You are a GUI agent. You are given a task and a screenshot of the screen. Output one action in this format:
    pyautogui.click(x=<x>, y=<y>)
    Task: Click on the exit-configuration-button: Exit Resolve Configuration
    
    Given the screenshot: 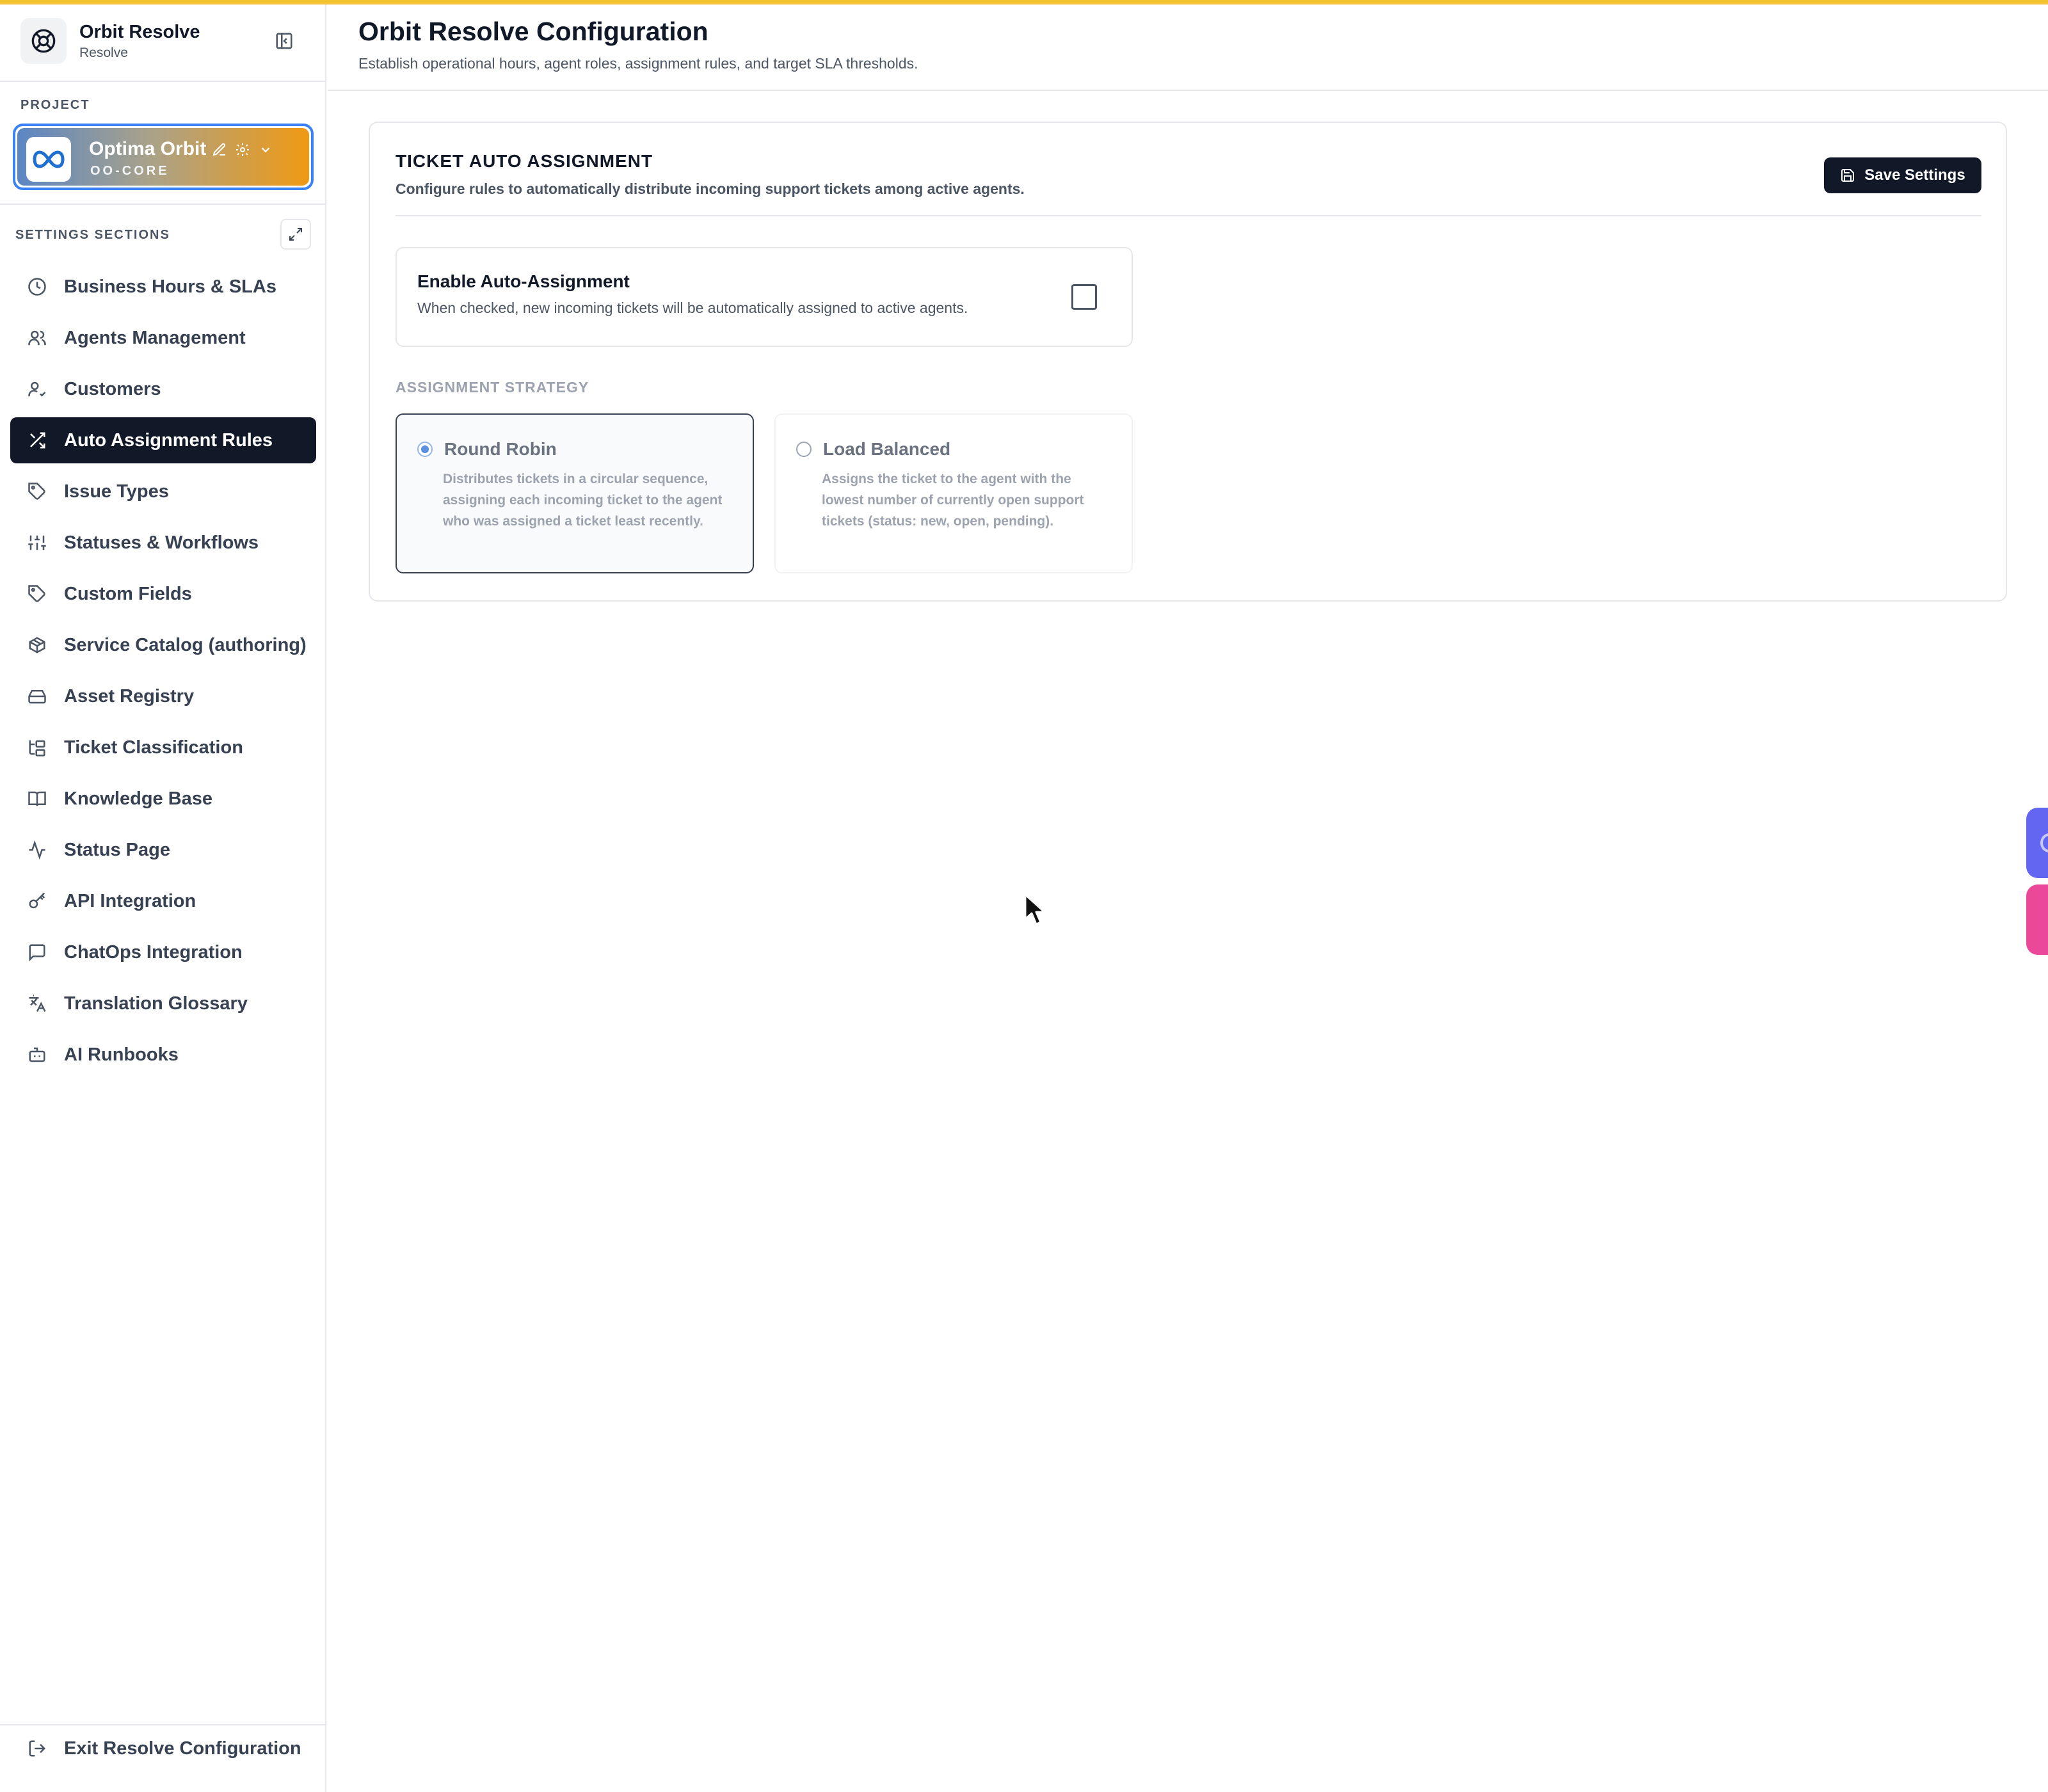 What is the action you would take?
    pyautogui.click(x=163, y=1748)
    